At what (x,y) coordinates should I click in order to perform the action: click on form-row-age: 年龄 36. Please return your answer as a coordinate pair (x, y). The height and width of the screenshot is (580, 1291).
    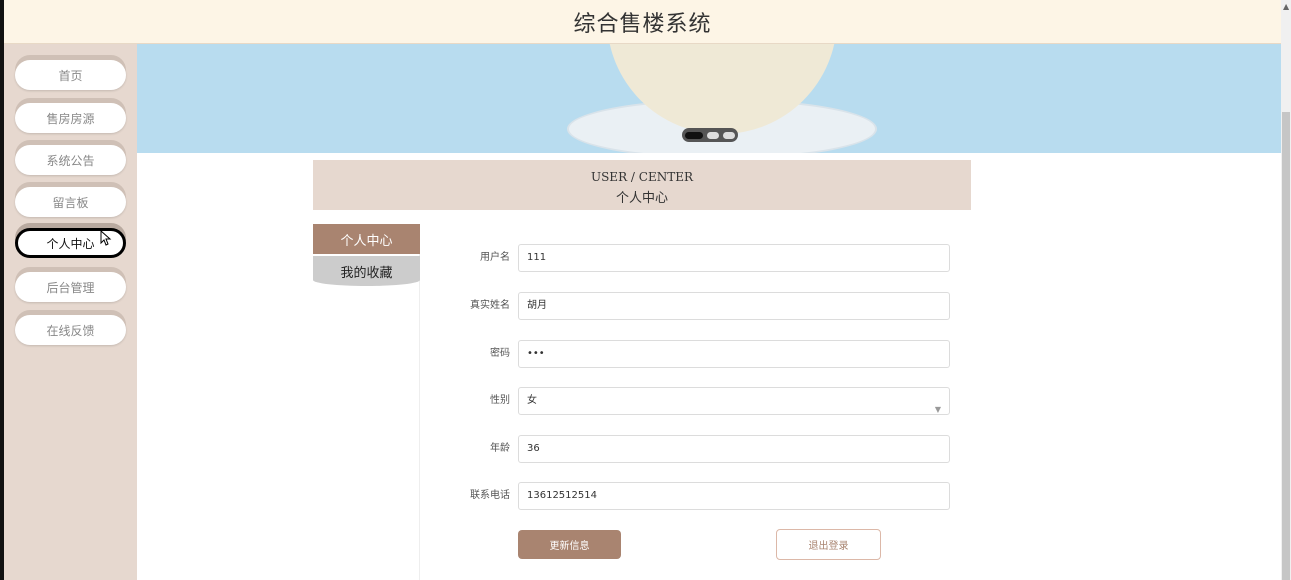
    Looking at the image, I should click on (698, 454).